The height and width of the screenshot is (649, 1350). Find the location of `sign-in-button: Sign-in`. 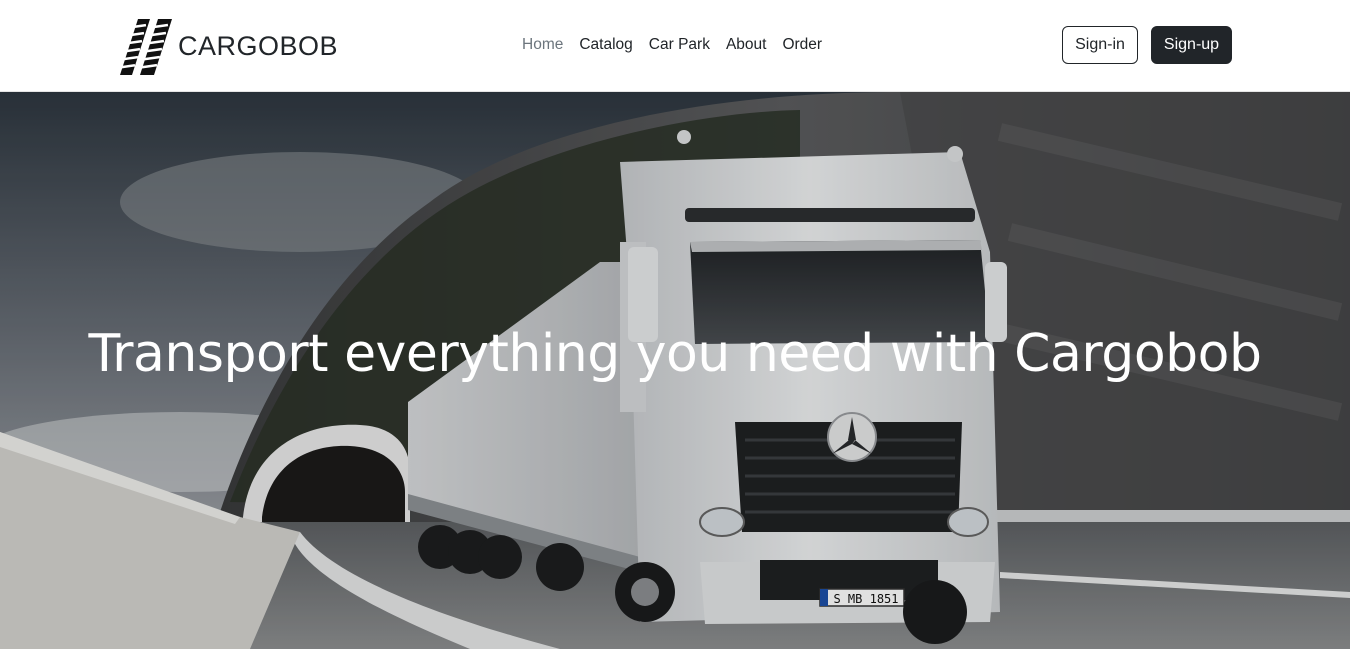

sign-in-button: Sign-in is located at coordinates (1100, 45).